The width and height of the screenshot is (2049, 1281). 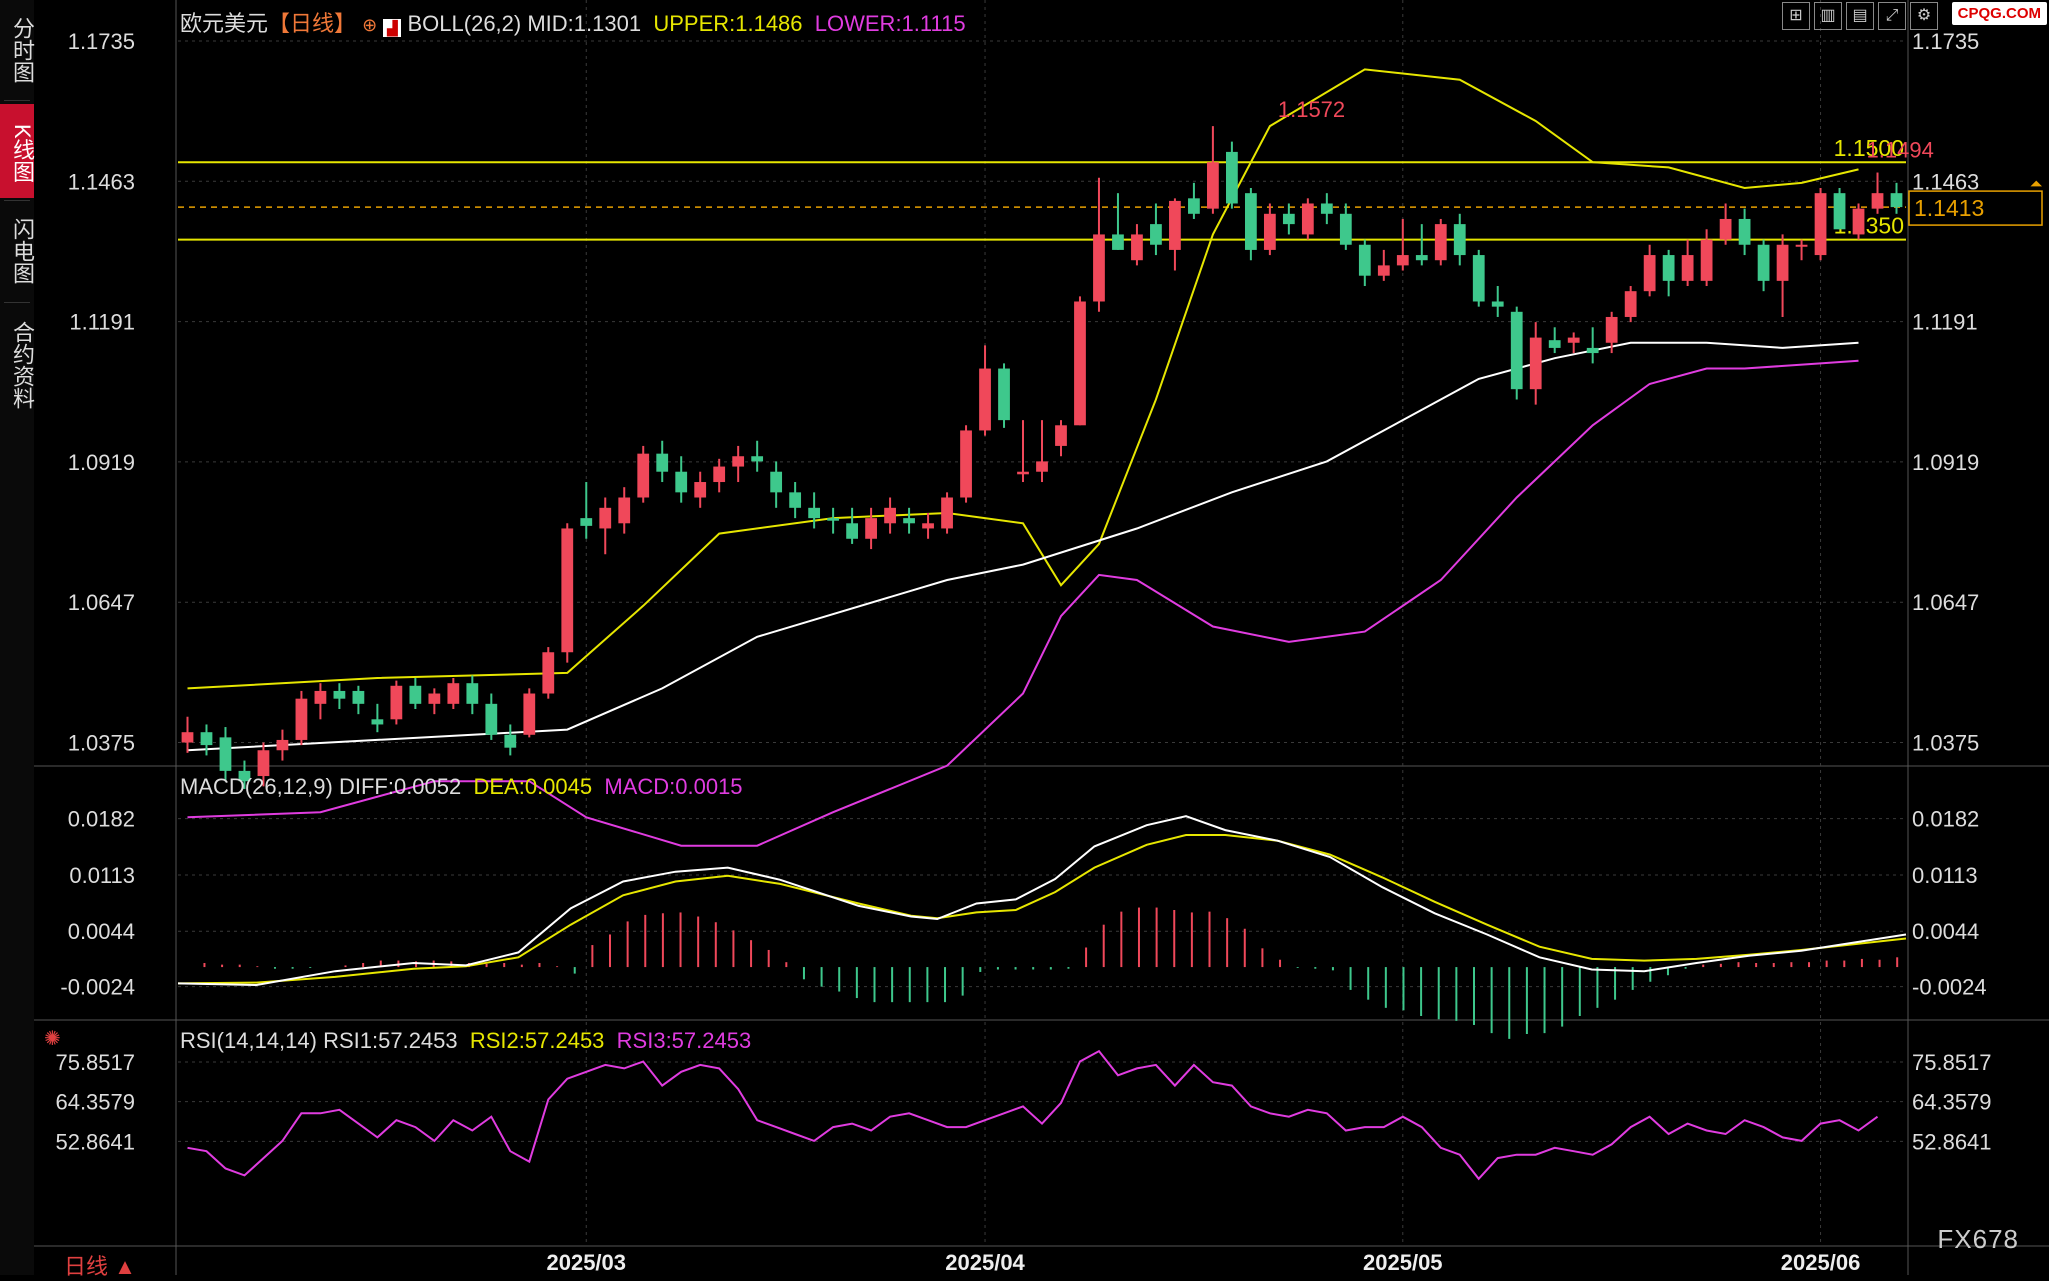 What do you see at coordinates (392, 28) in the screenshot?
I see `indicator-icon: ▟` at bounding box center [392, 28].